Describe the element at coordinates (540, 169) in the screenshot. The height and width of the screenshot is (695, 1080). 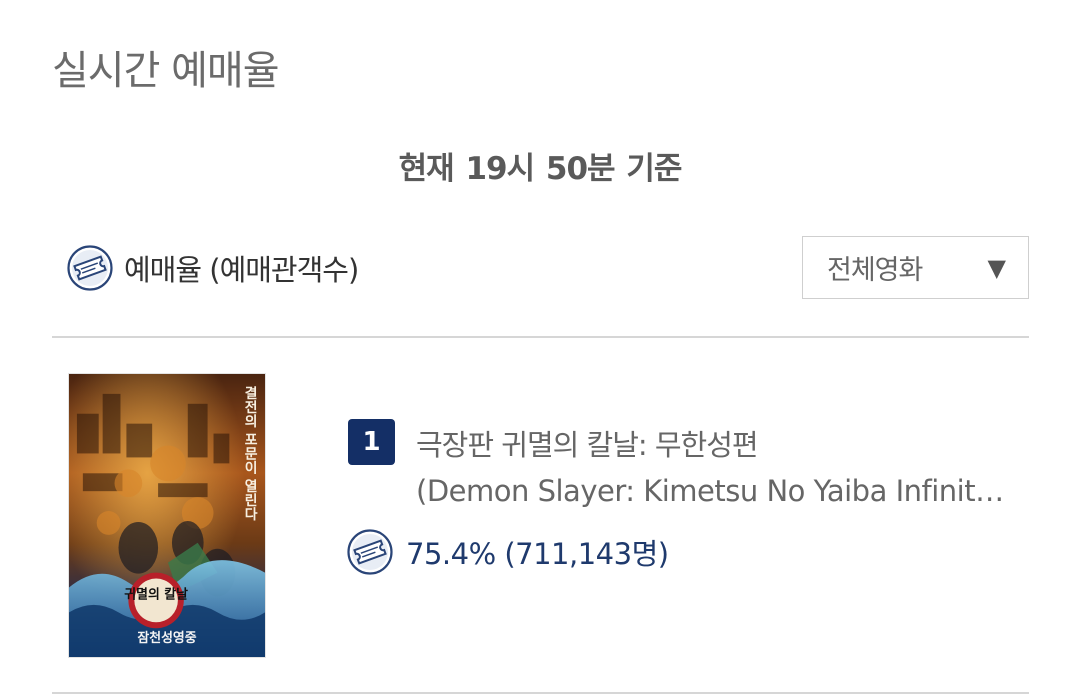
I see `timestamp: 현재 19시 50분 기준` at that location.